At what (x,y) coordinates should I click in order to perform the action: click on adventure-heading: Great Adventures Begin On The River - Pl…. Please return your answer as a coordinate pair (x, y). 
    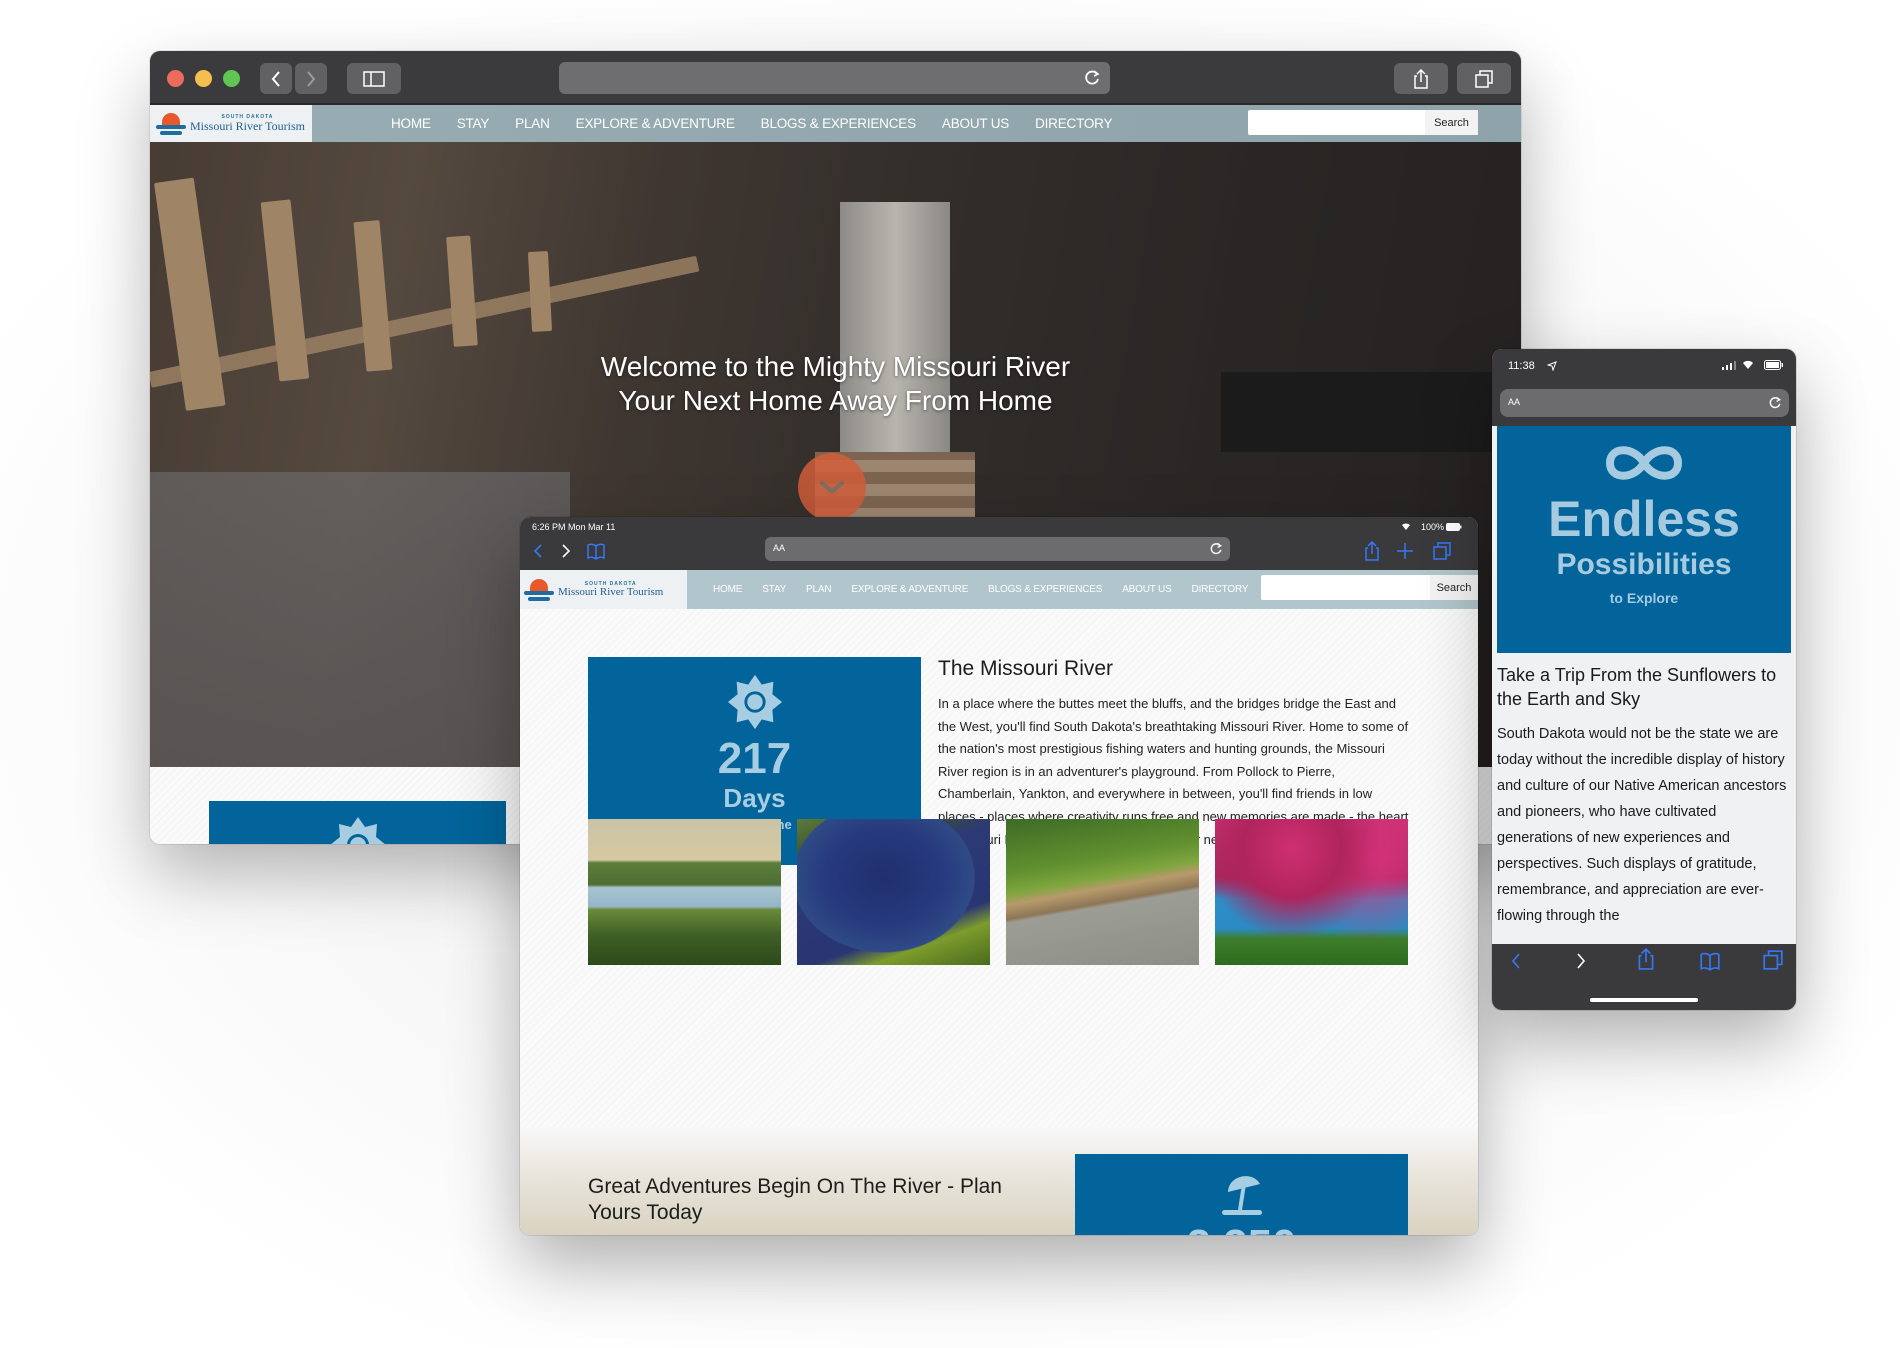
    Looking at the image, I should click on (795, 1199).